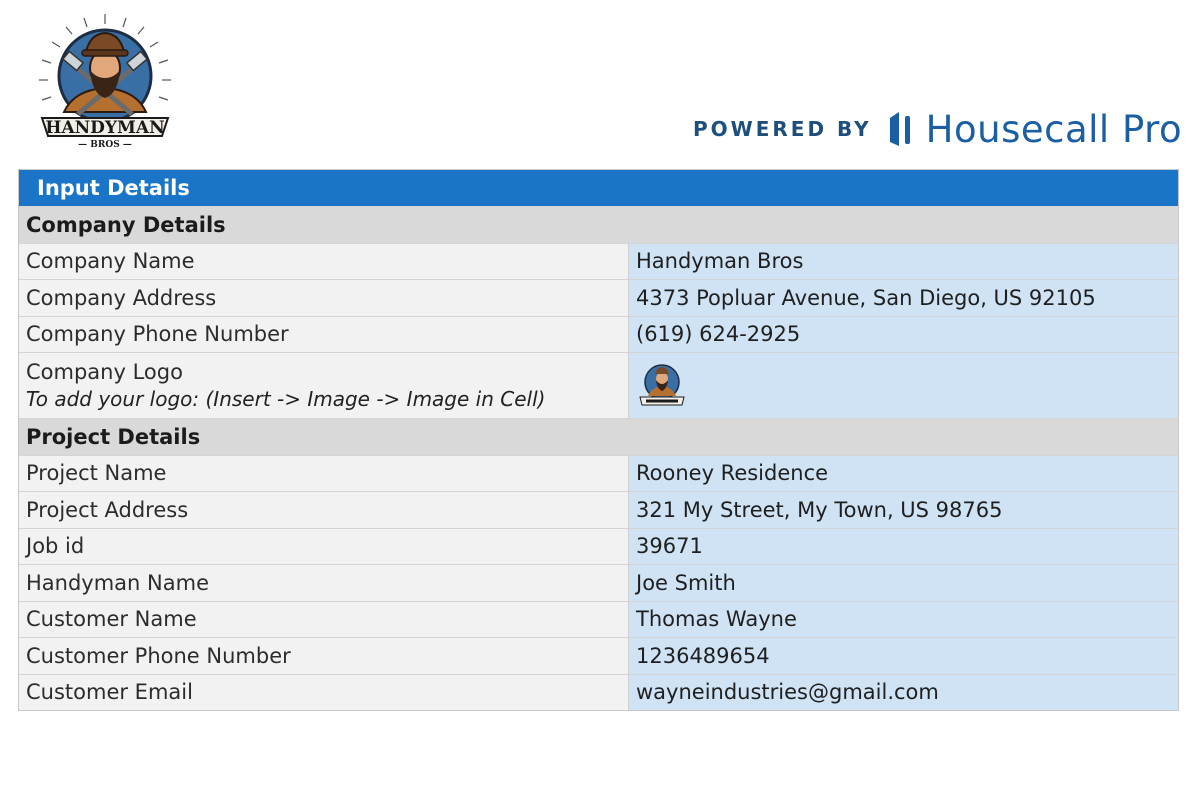  Describe the element at coordinates (662, 384) in the screenshot. I see `company-logo-thumbnail-icon` at that location.